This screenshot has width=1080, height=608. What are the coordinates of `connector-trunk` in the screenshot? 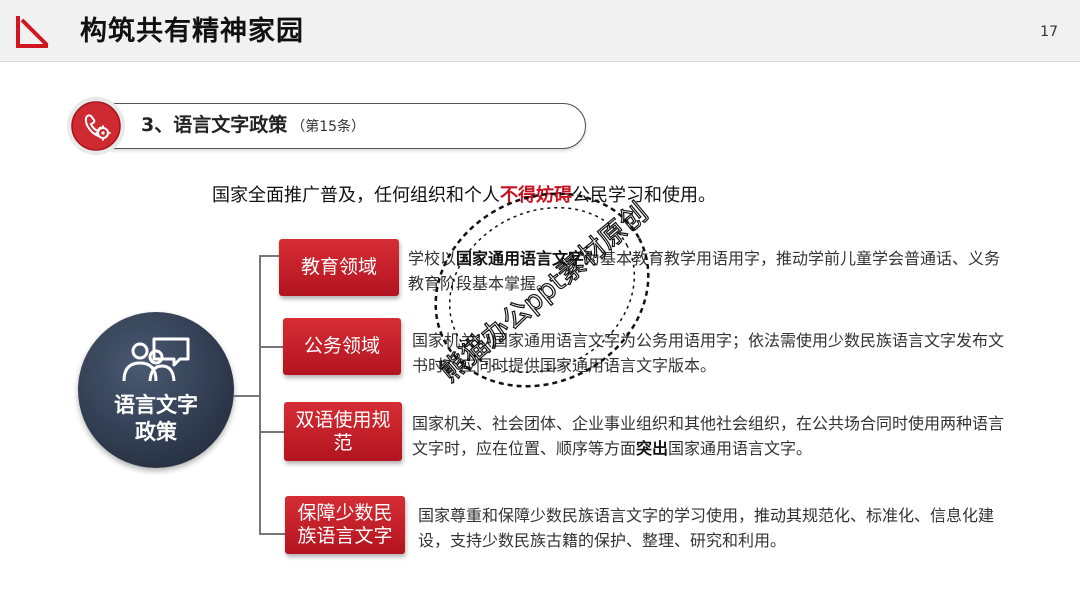 It's located at (260, 395).